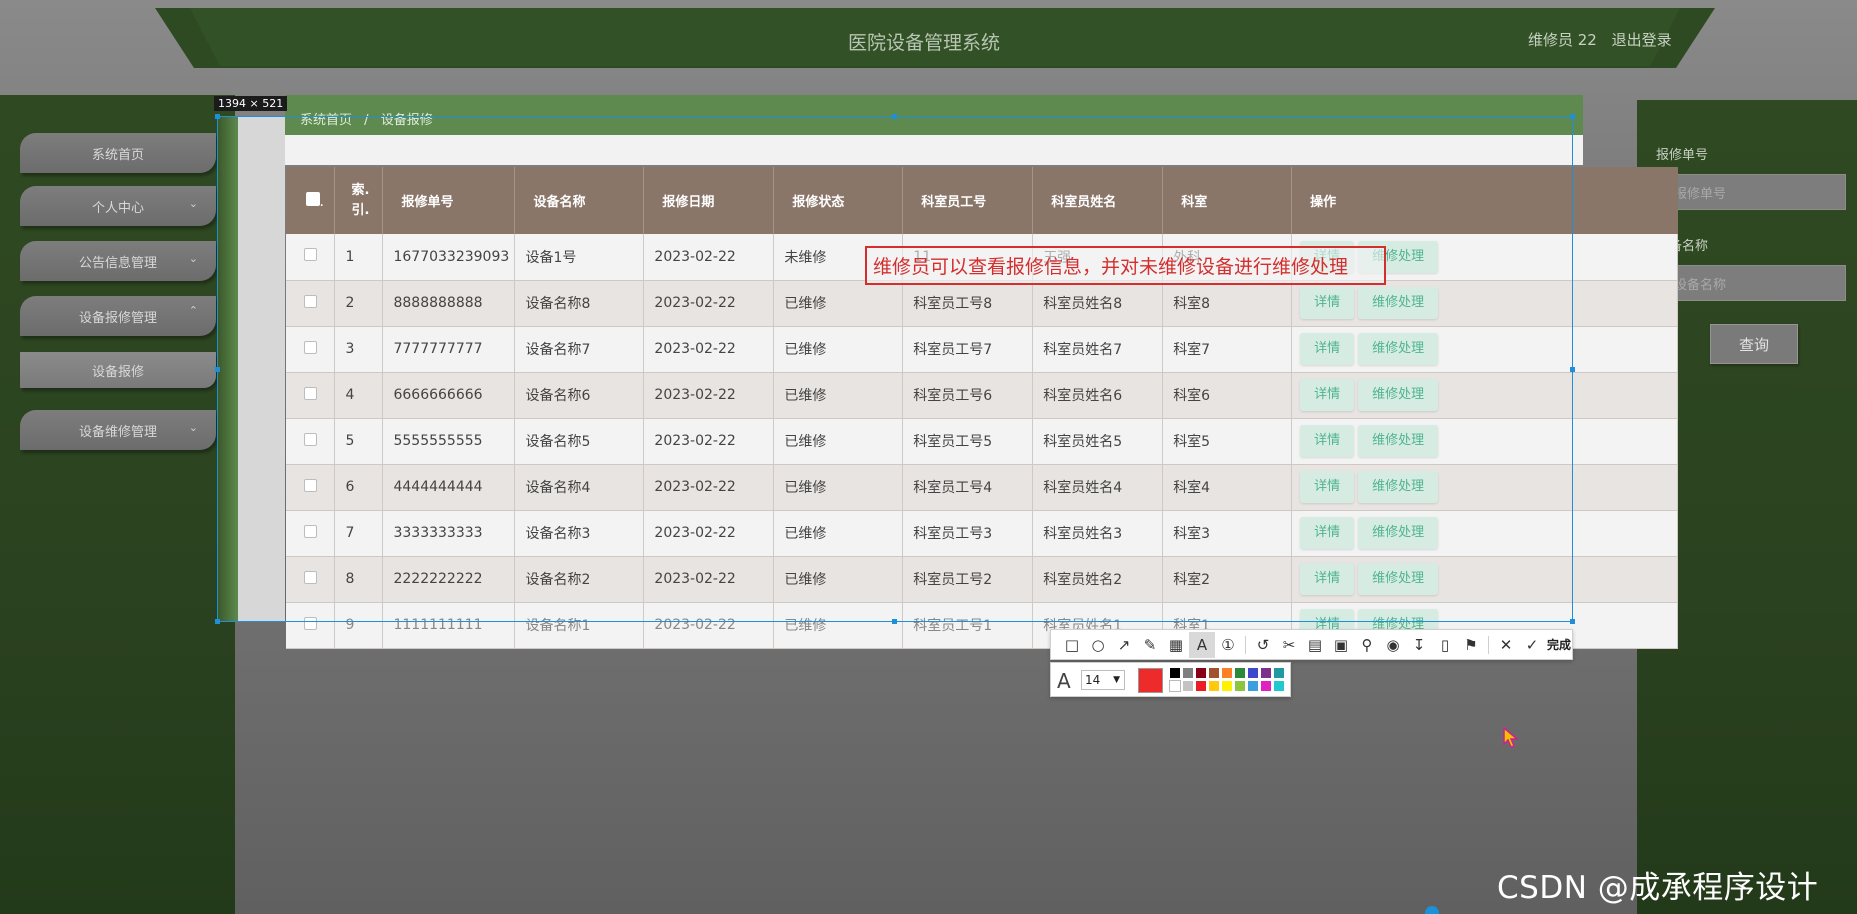 The image size is (1857, 914). I want to click on bookmark-icon: ⚑, so click(1471, 645).